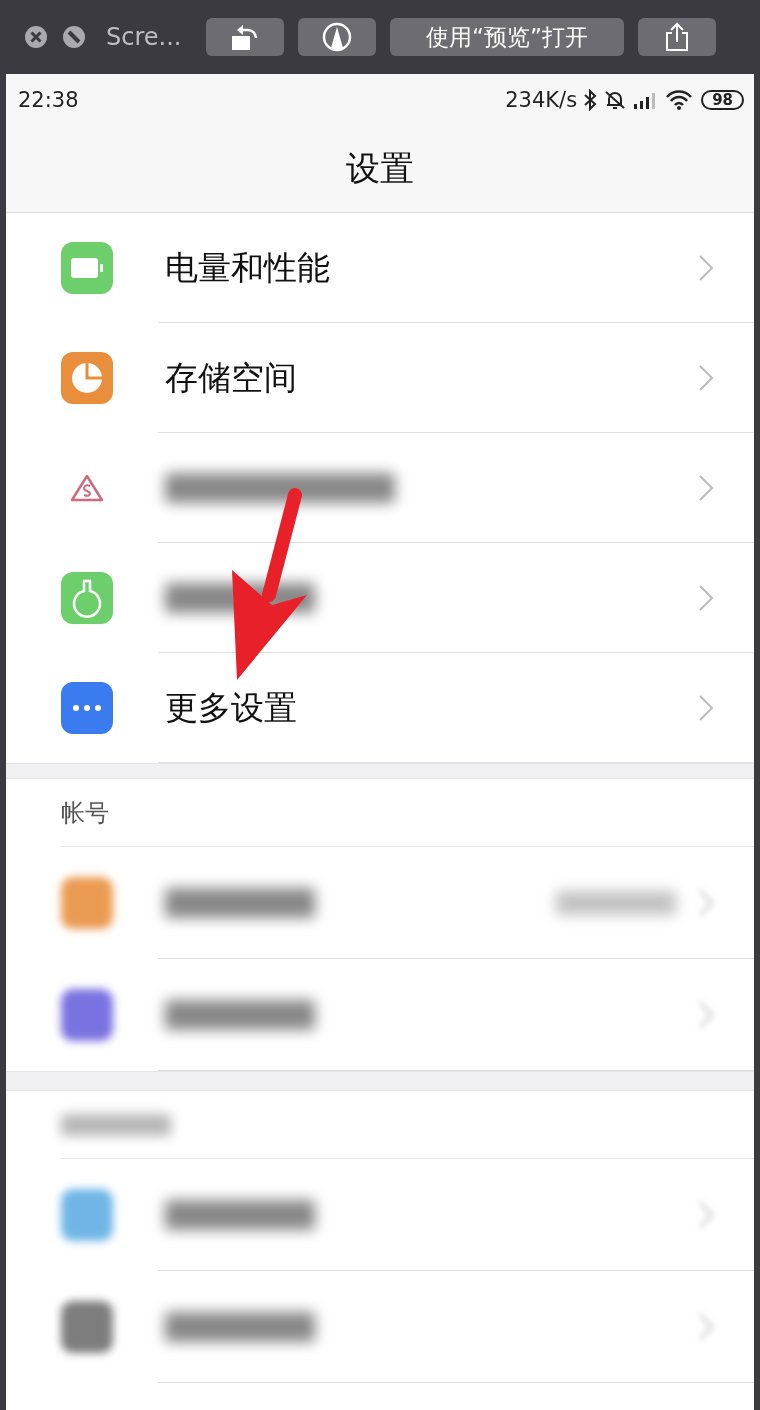 This screenshot has height=1410, width=760. I want to click on bluetooth-icon, so click(590, 99).